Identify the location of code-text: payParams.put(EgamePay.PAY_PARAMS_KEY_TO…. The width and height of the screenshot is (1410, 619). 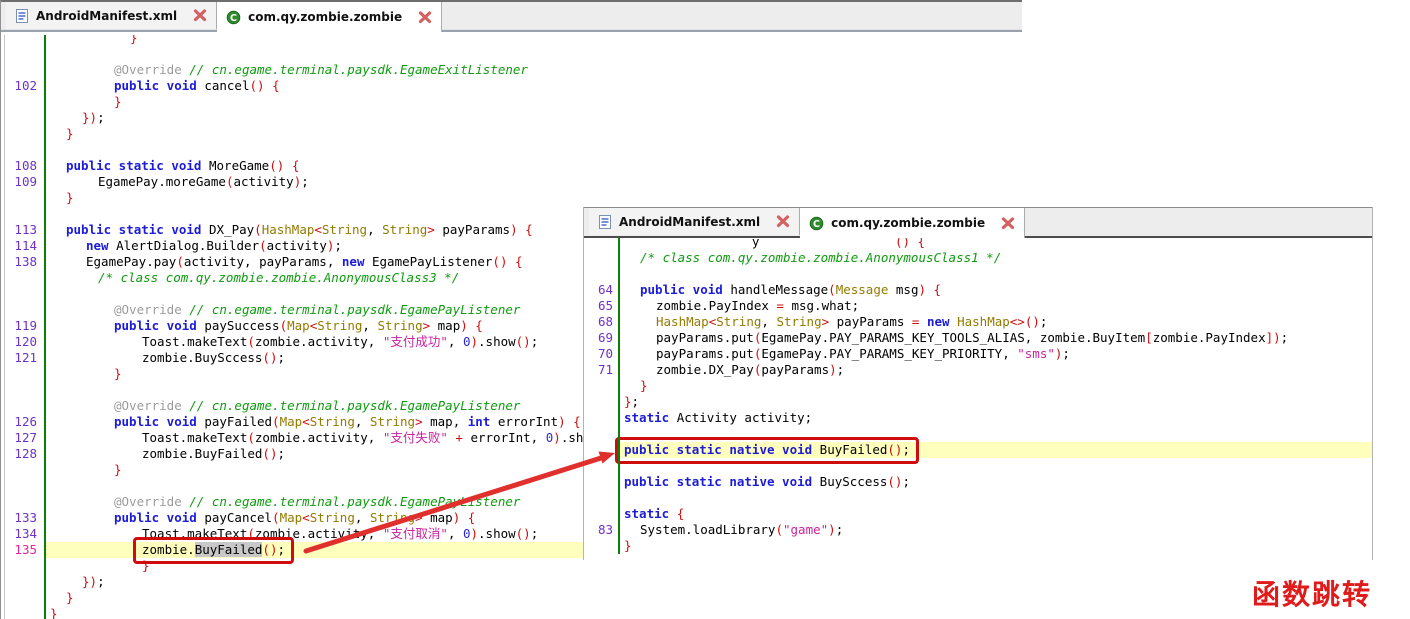
(972, 337).